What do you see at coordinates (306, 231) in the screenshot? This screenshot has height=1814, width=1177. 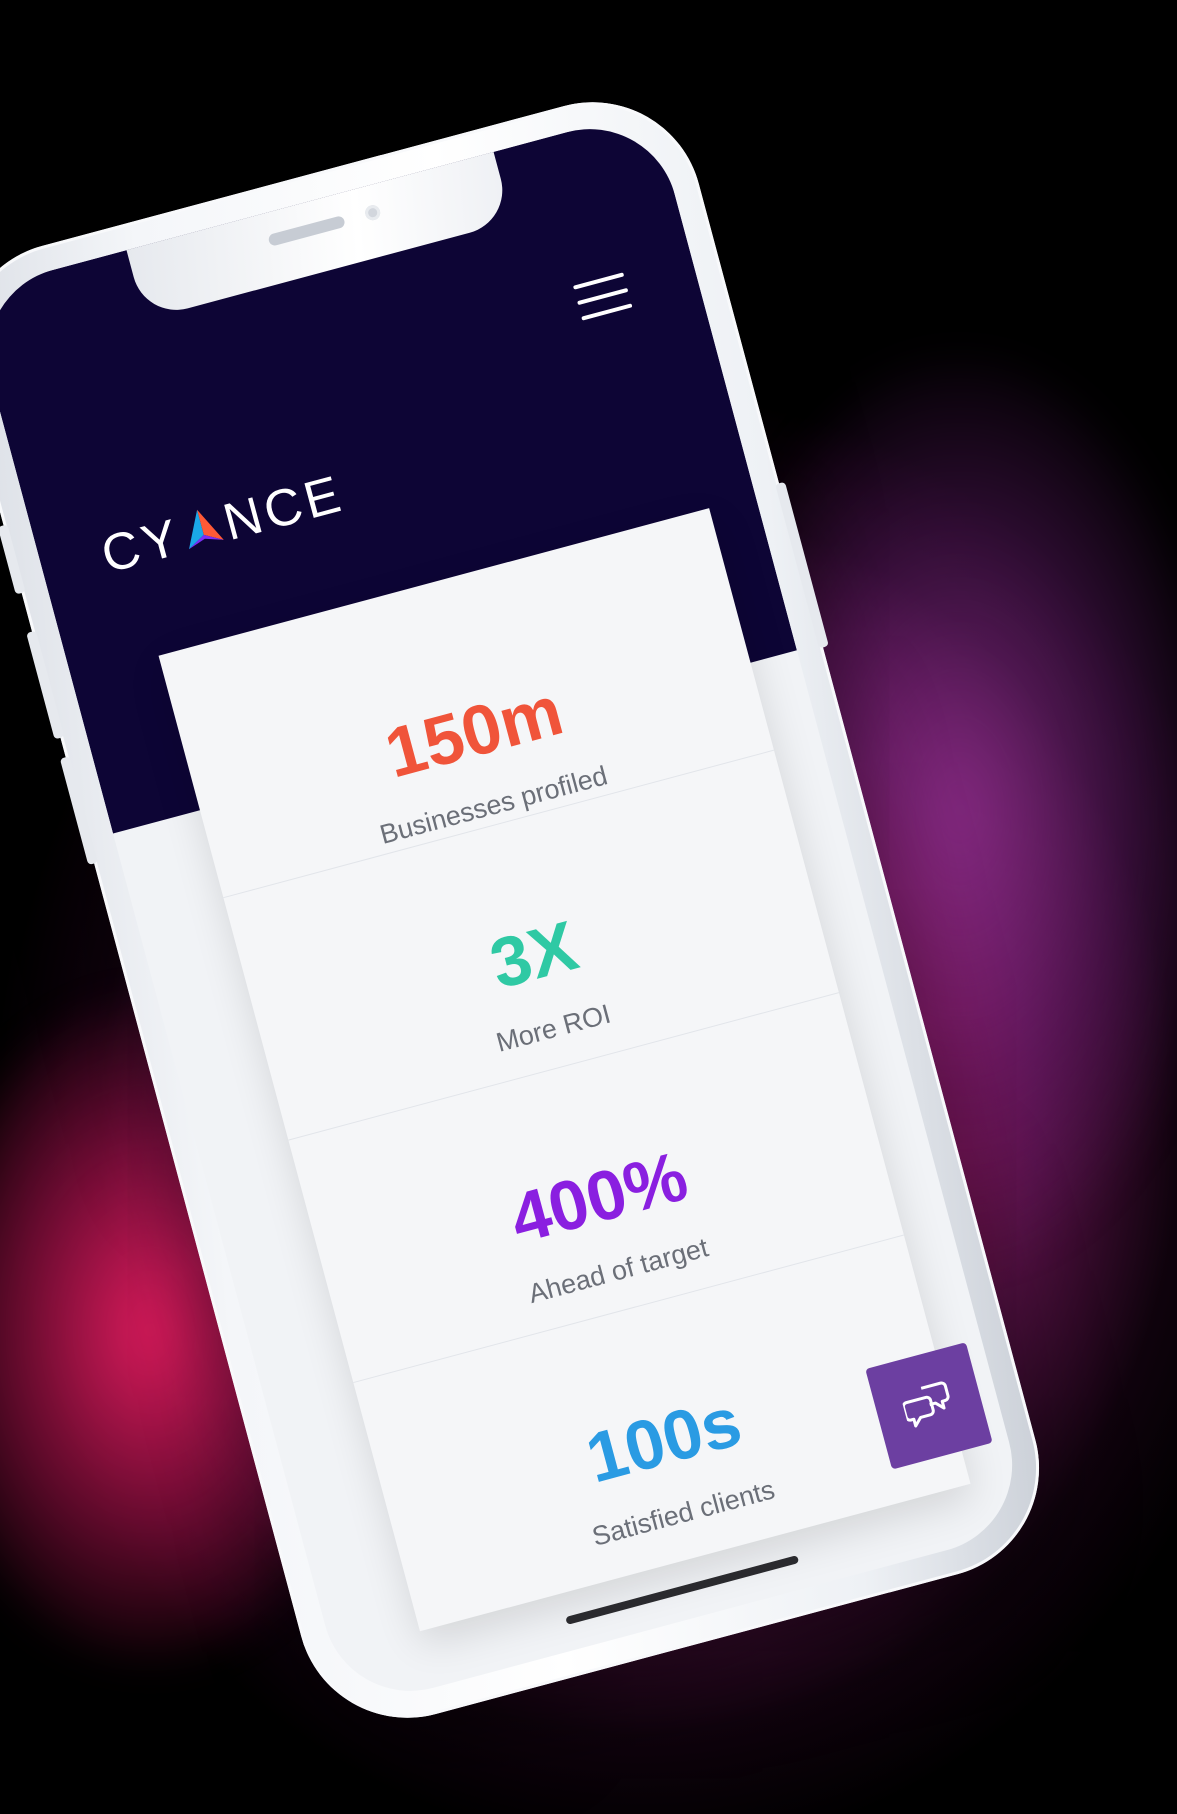 I see `phone-speaker` at bounding box center [306, 231].